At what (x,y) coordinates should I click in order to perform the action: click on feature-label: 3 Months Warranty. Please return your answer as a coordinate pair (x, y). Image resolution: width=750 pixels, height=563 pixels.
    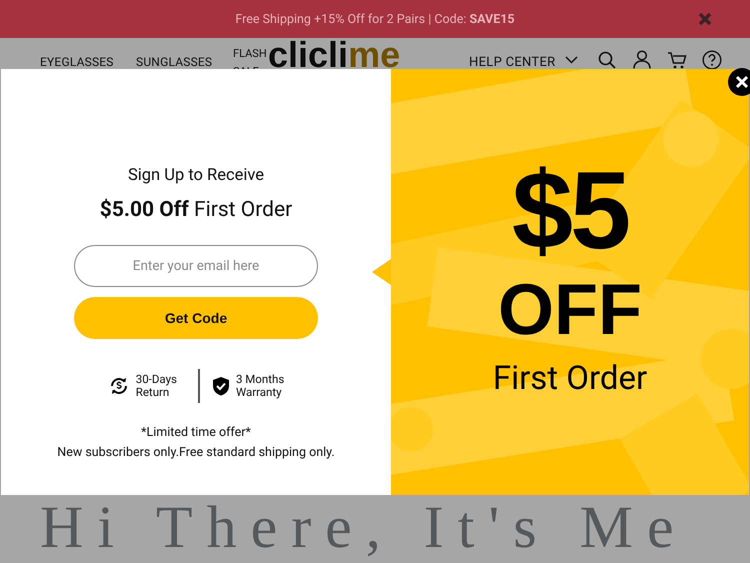
    Looking at the image, I should click on (260, 386).